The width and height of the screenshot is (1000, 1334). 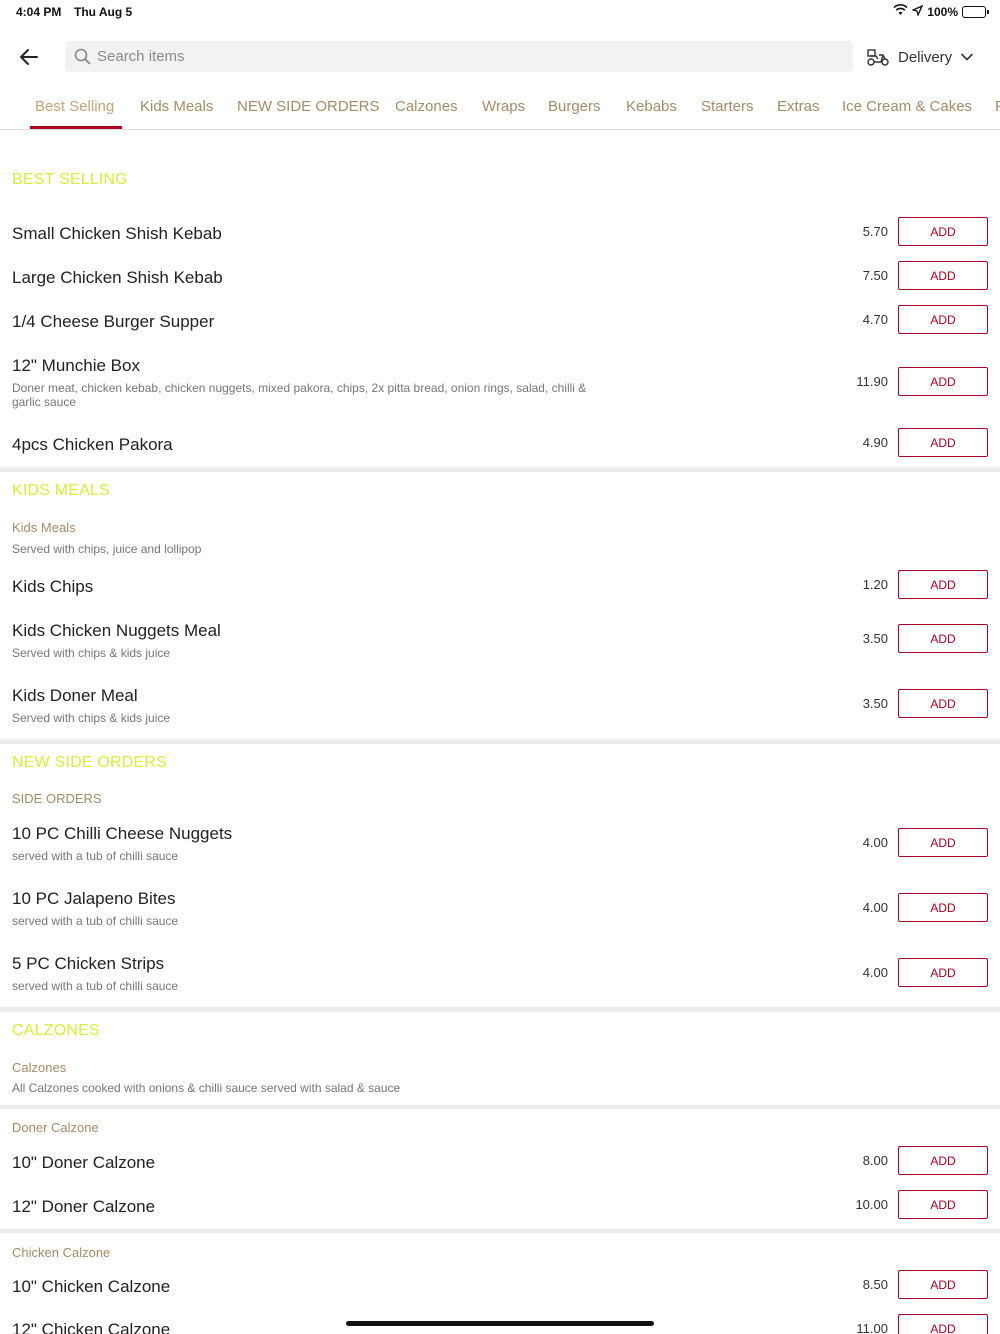 I want to click on tab-starters: Starters, so click(x=727, y=106).